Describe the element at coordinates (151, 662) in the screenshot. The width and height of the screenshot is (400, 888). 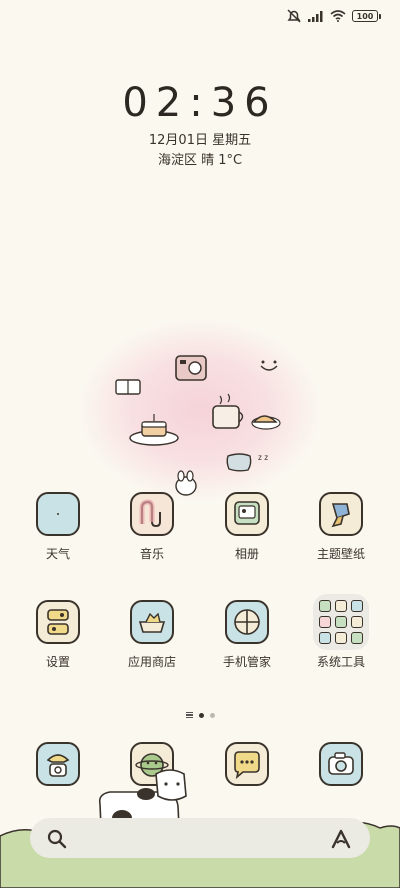
I see `app-label-store: 应用商店` at that location.